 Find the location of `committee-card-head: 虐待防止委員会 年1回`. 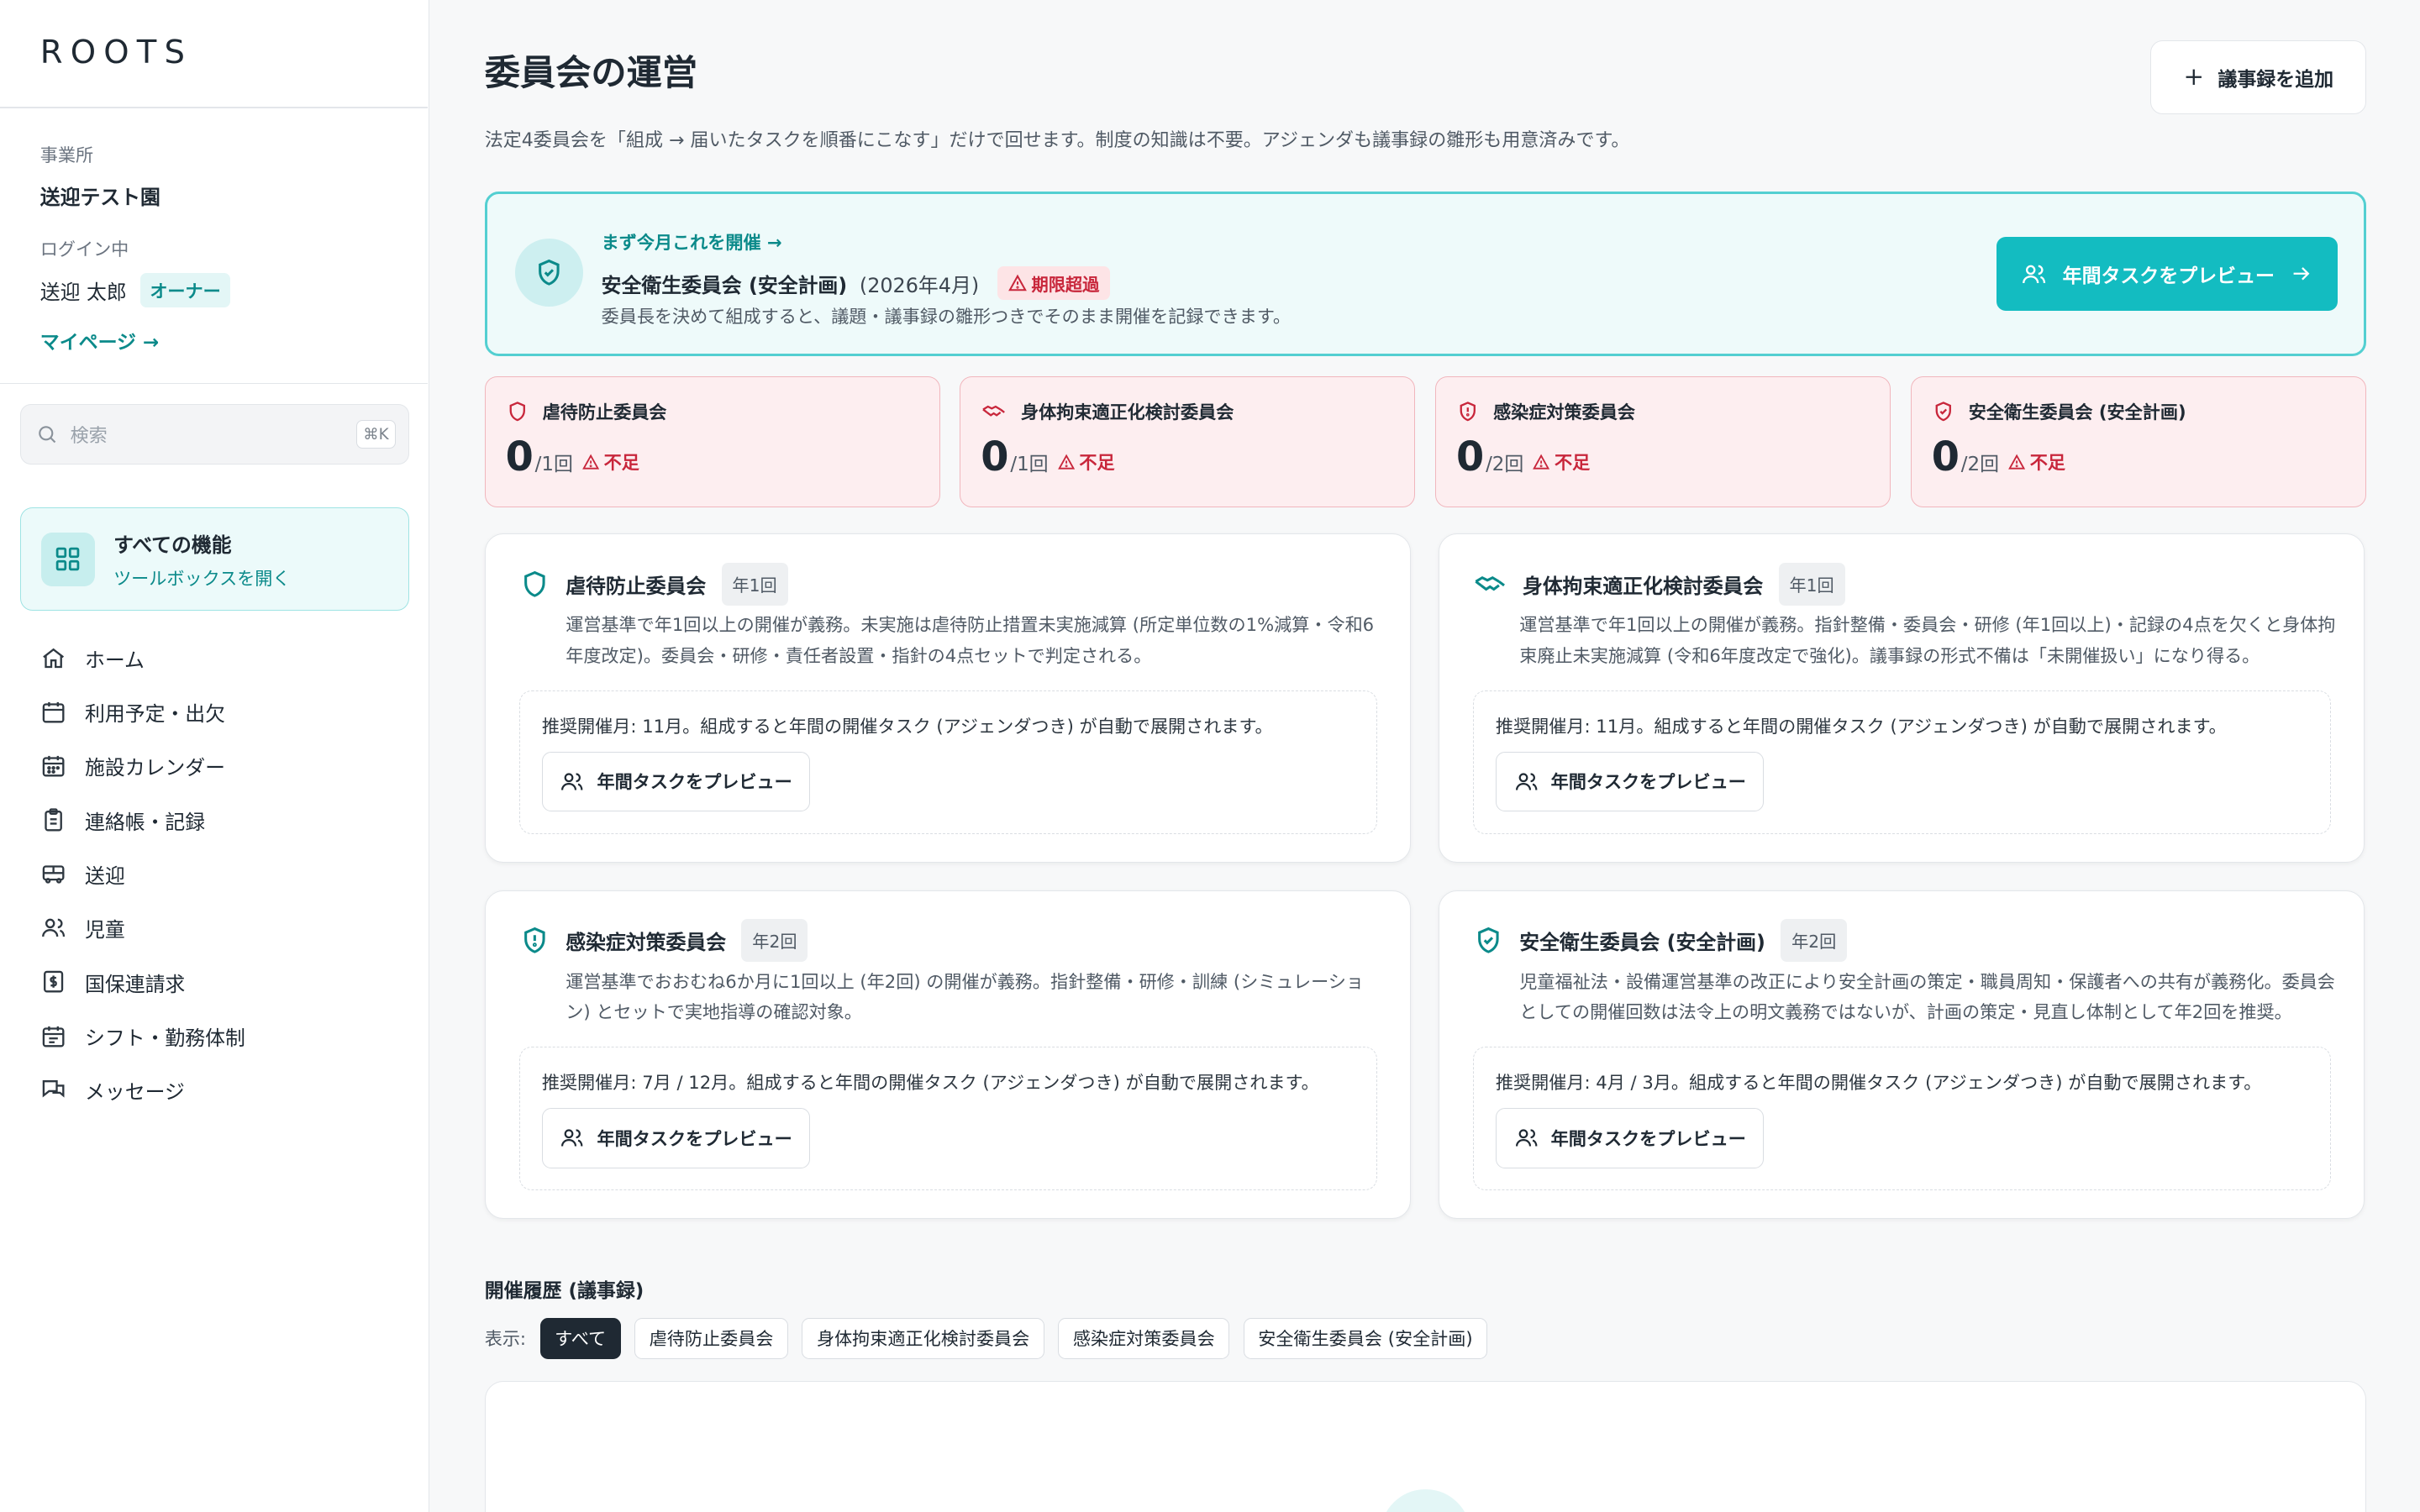

committee-card-head: 虐待防止委員会 年1回 is located at coordinates (653, 584).